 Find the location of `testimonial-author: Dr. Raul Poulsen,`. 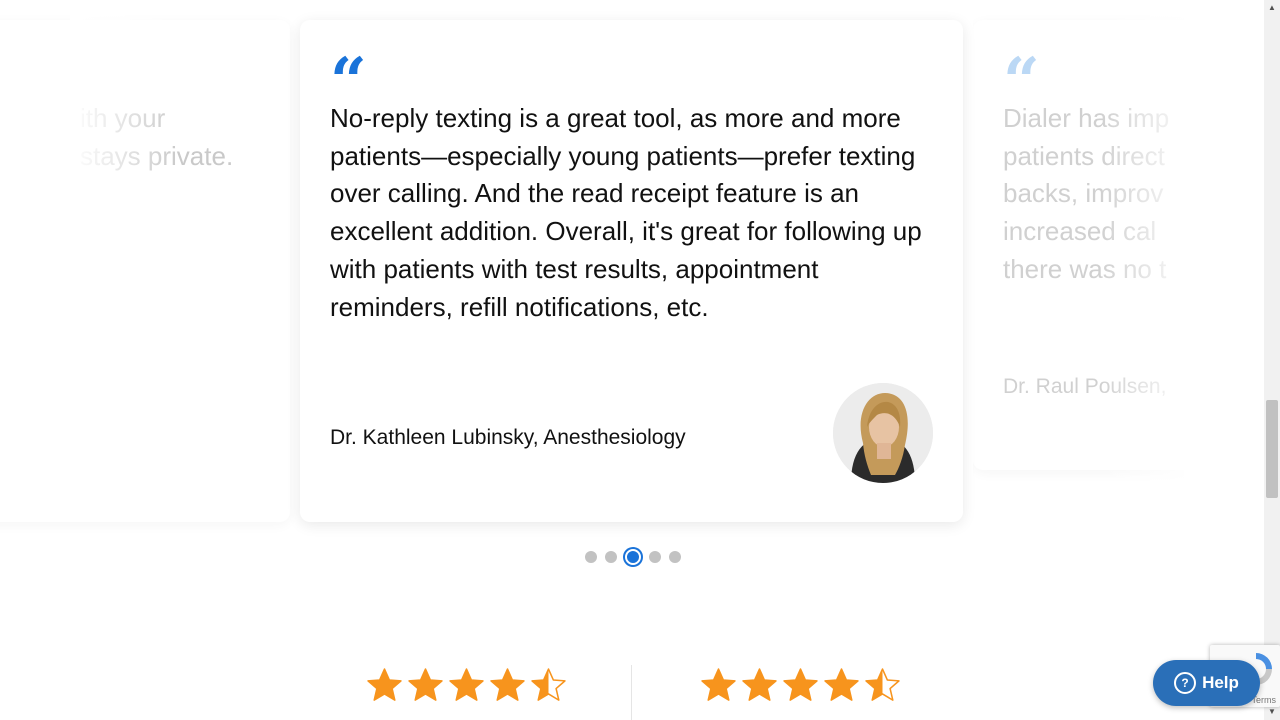

testimonial-author: Dr. Raul Poulsen, is located at coordinates (1085, 386).